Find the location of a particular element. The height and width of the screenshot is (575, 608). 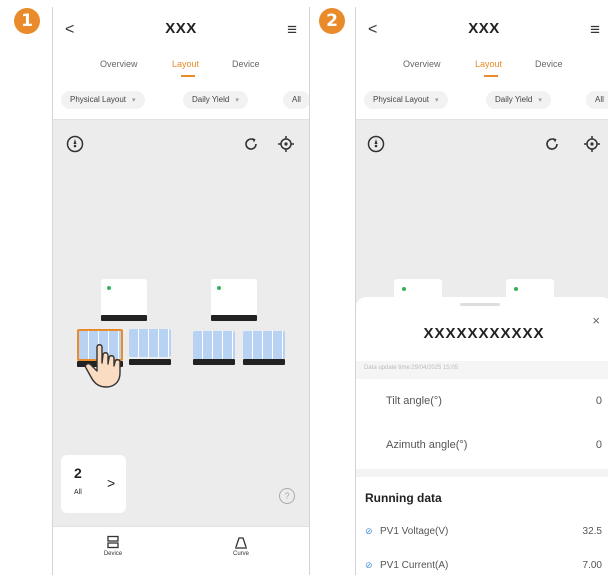

section-title: Running data is located at coordinates (403, 498).